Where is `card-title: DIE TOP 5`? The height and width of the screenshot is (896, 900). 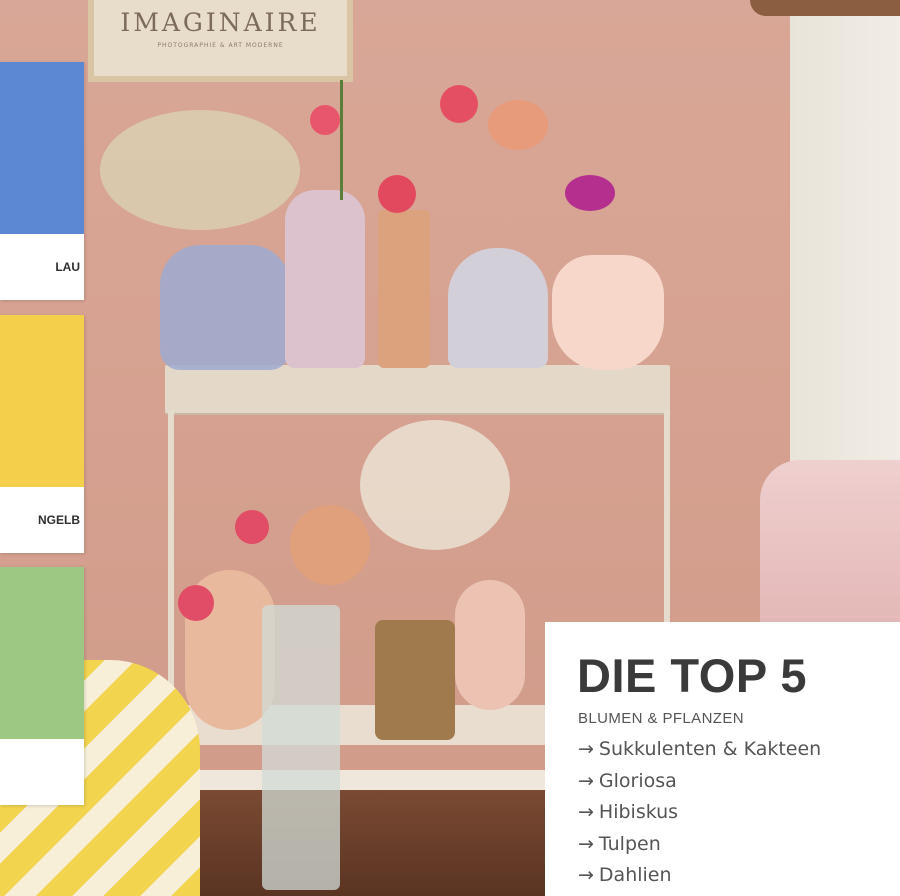
card-title: DIE TOP 5 is located at coordinates (692, 675).